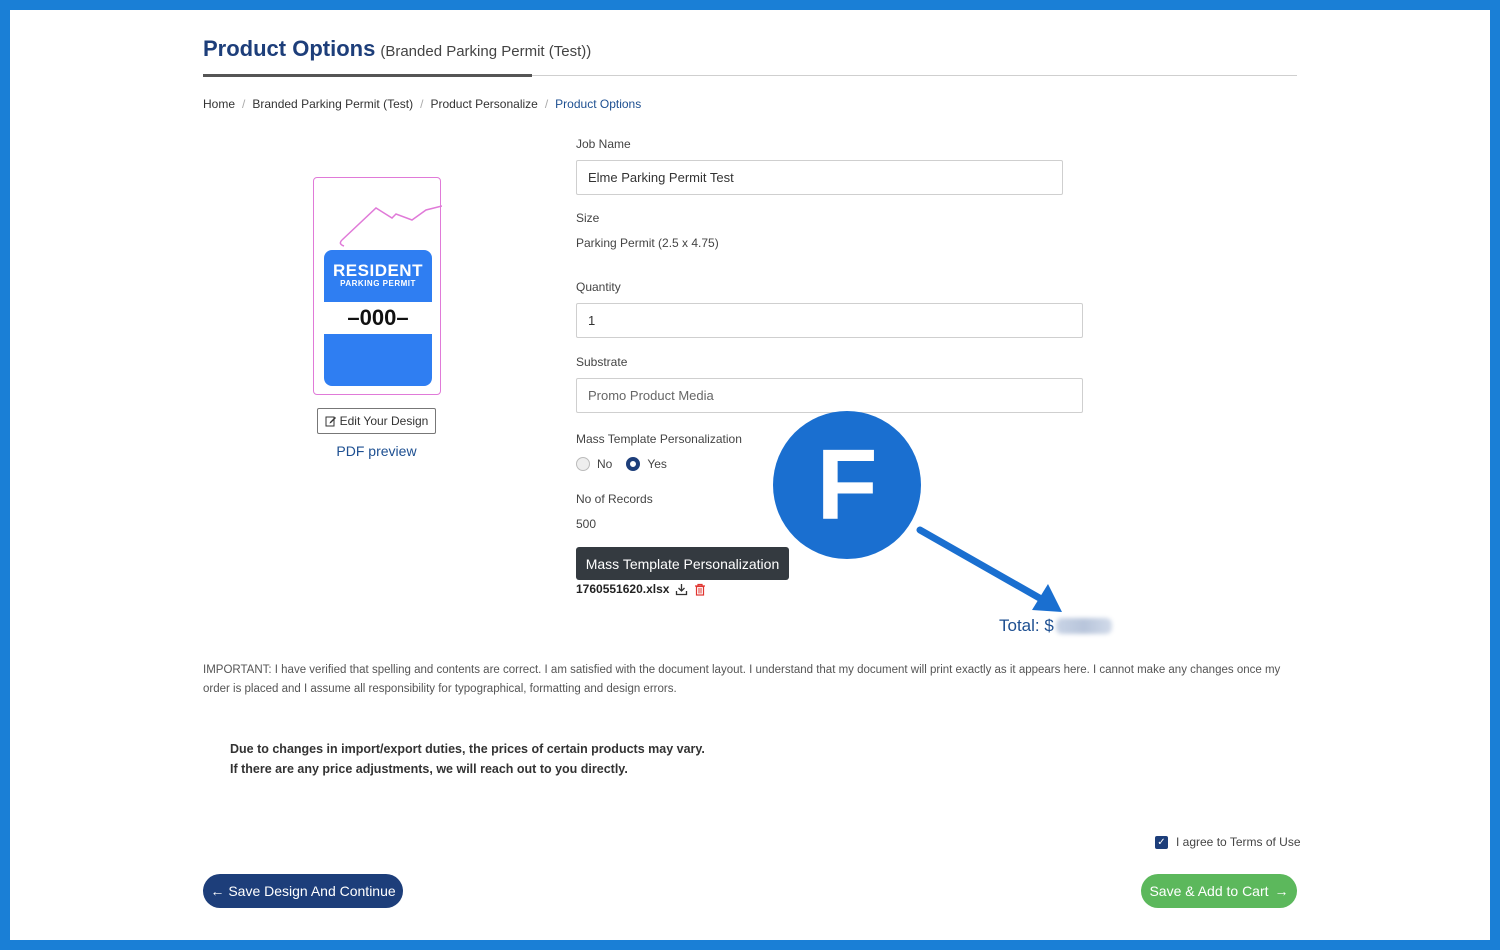  I want to click on blurred-total-amount, so click(1083, 626).